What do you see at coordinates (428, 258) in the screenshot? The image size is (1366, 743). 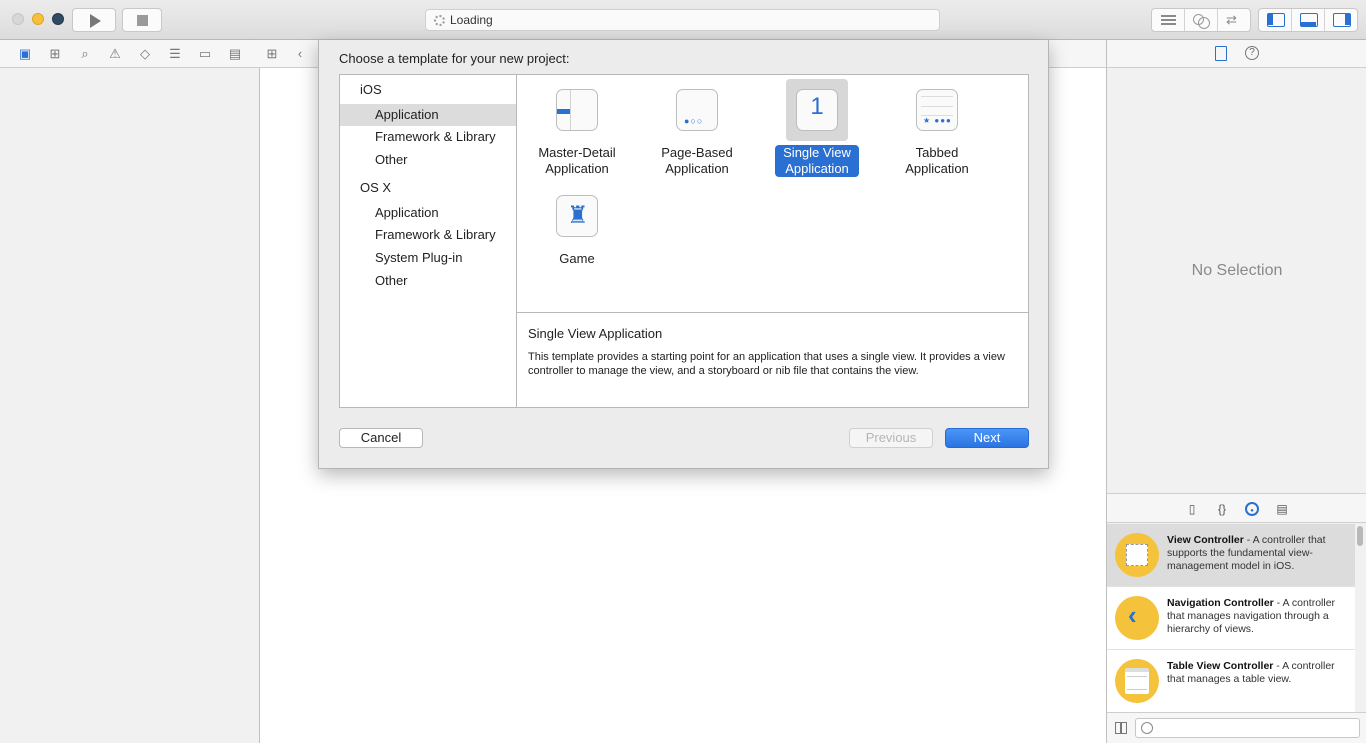 I see `category-osx-system-plugin: System Plug-in` at bounding box center [428, 258].